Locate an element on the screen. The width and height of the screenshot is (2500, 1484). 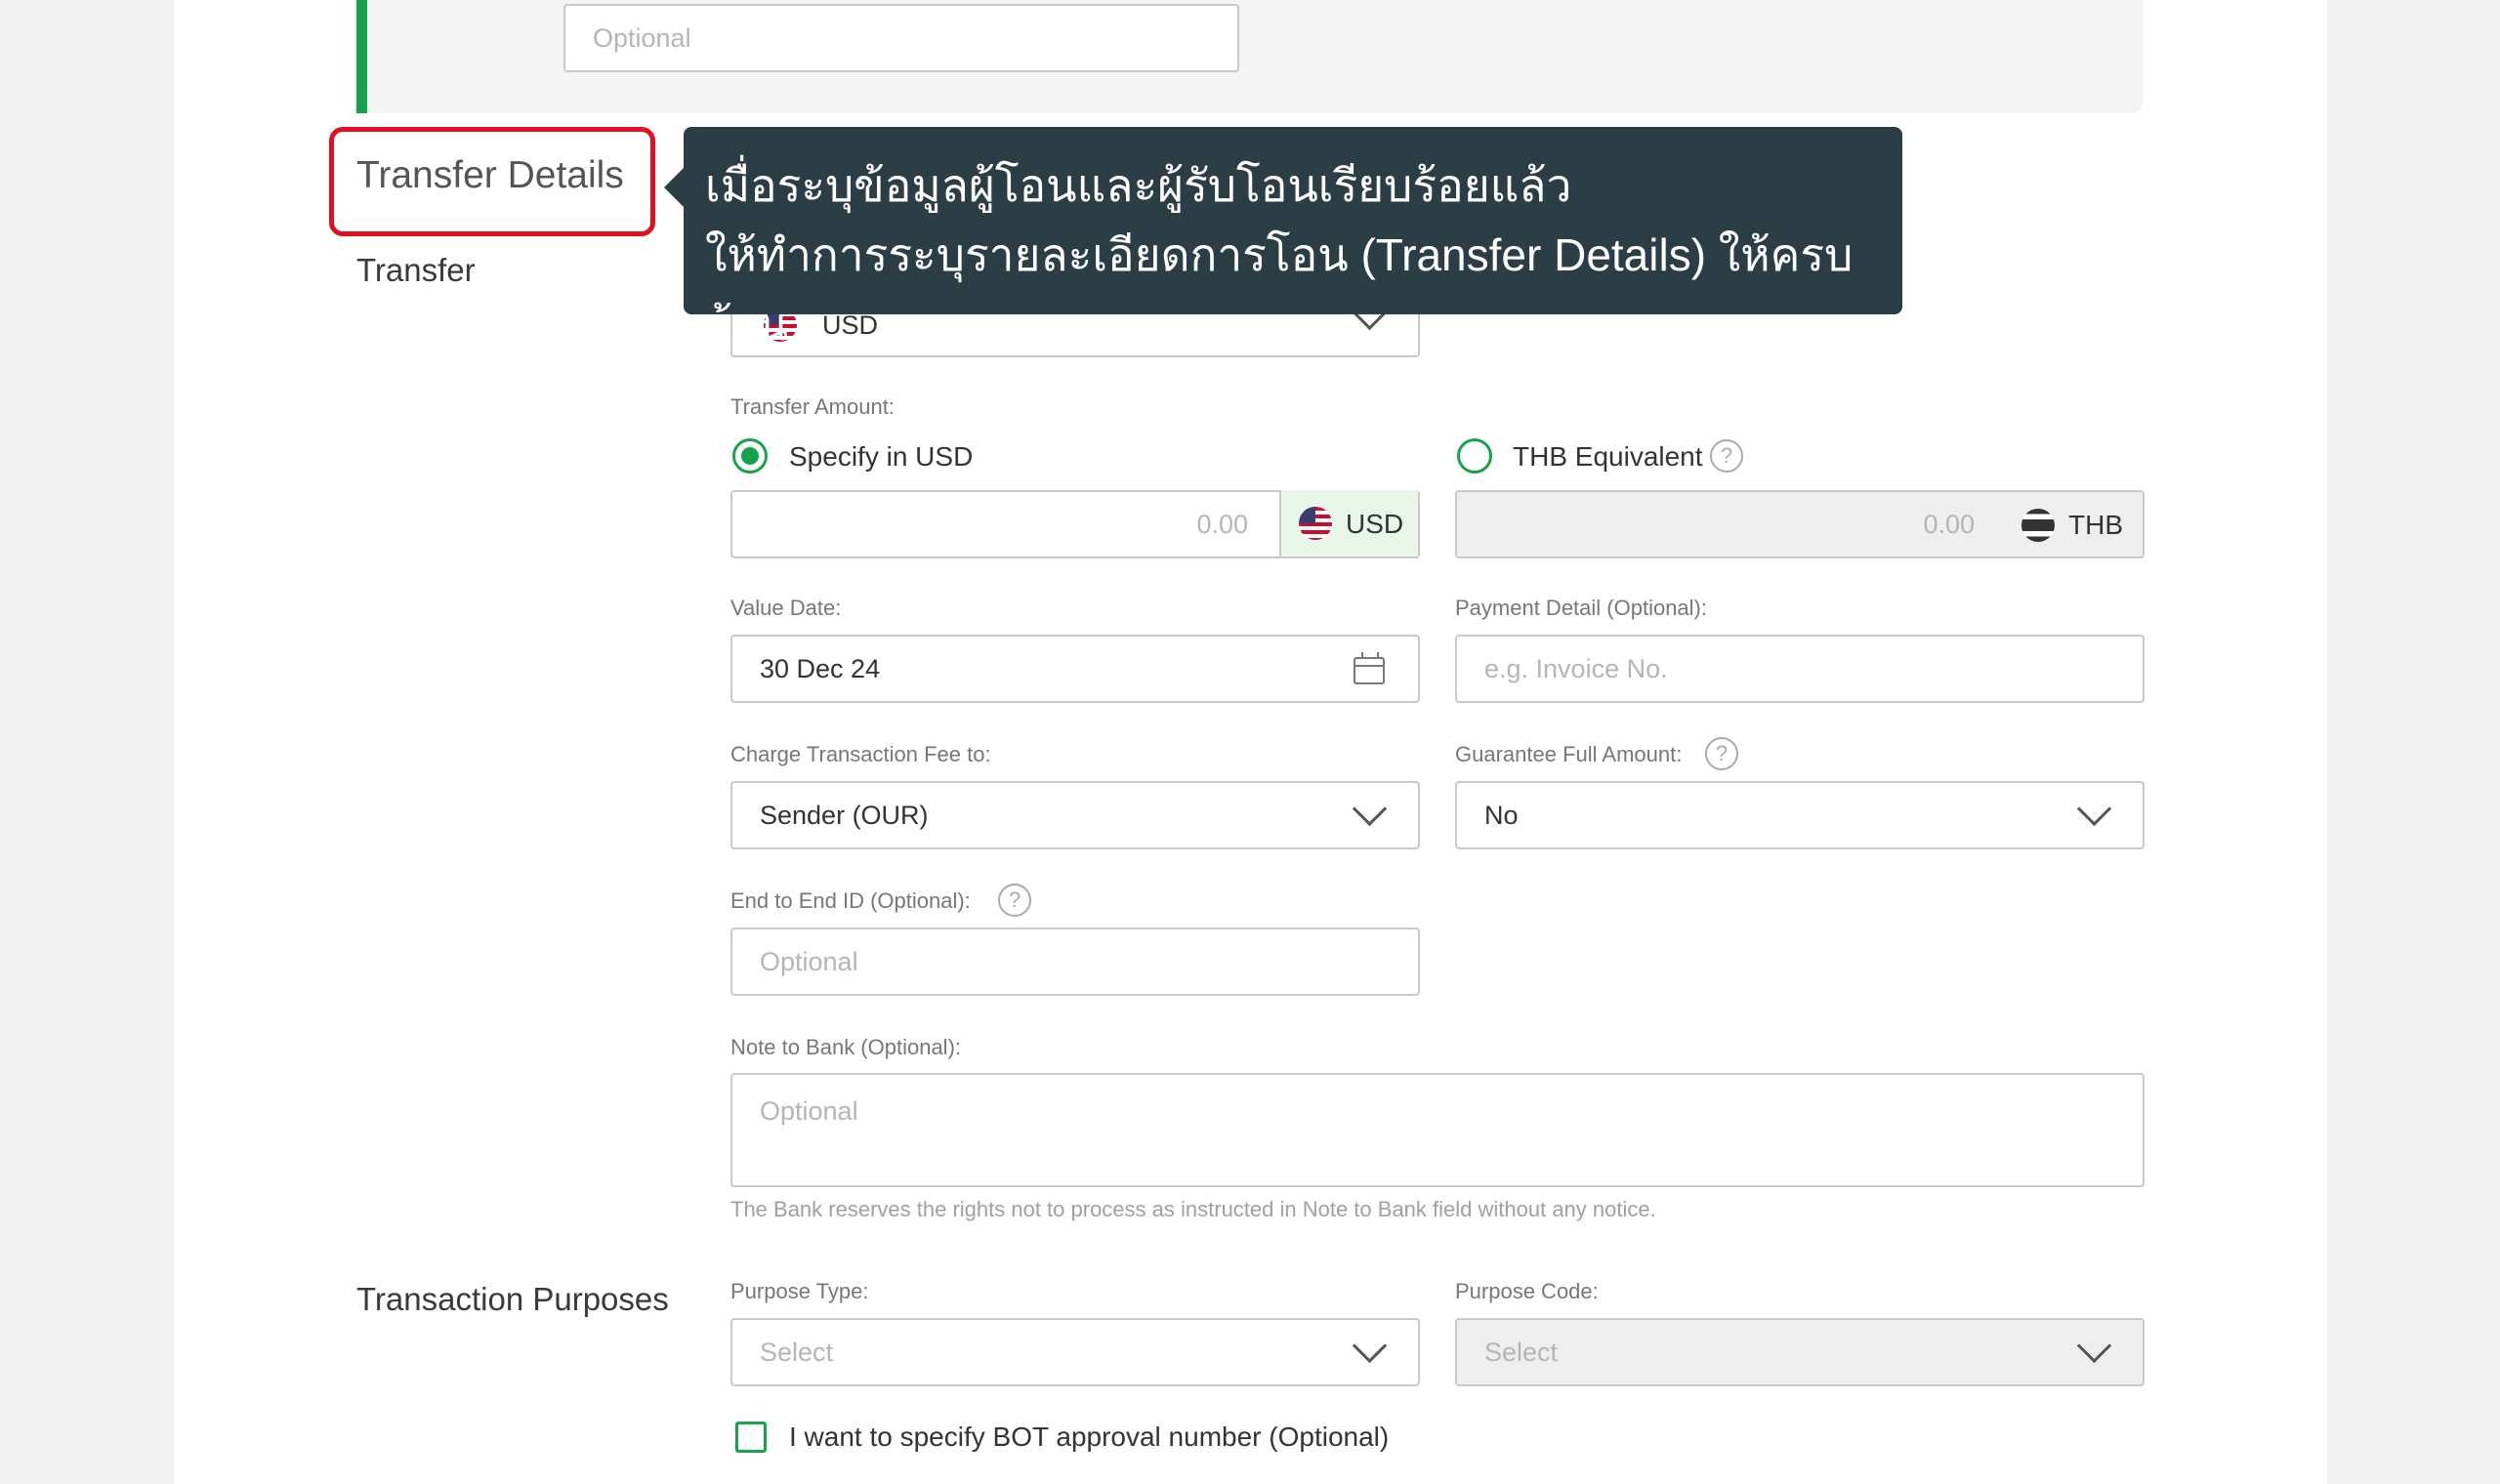
payment-detail-placeholder: e.g. Invoice No. is located at coordinates (1576, 668).